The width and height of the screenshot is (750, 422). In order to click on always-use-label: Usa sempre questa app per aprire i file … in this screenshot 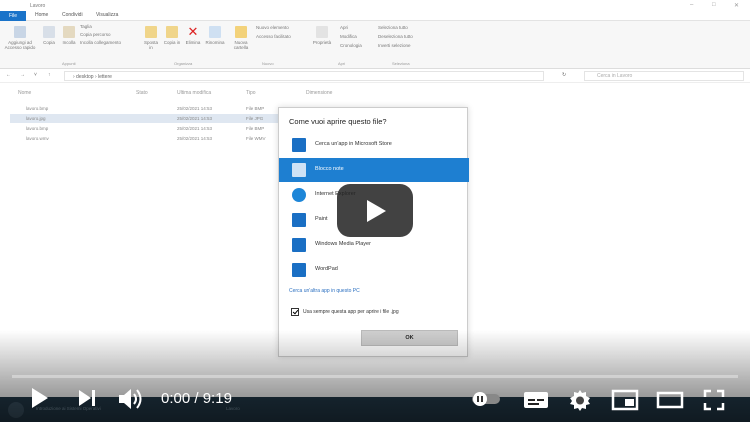, I will do `click(351, 312)`.